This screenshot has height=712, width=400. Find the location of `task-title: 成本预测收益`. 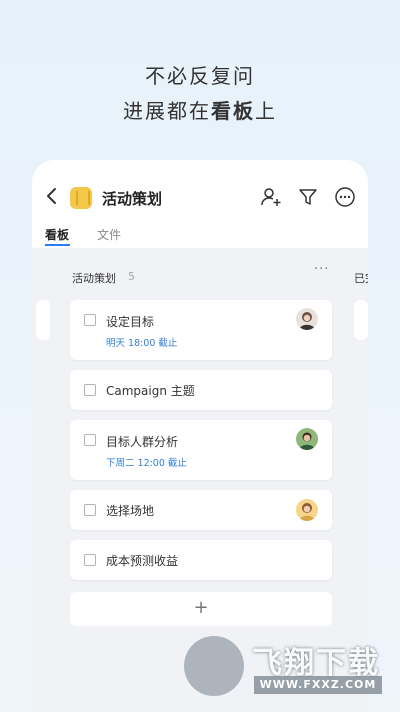

task-title: 成本预测收益 is located at coordinates (142, 561).